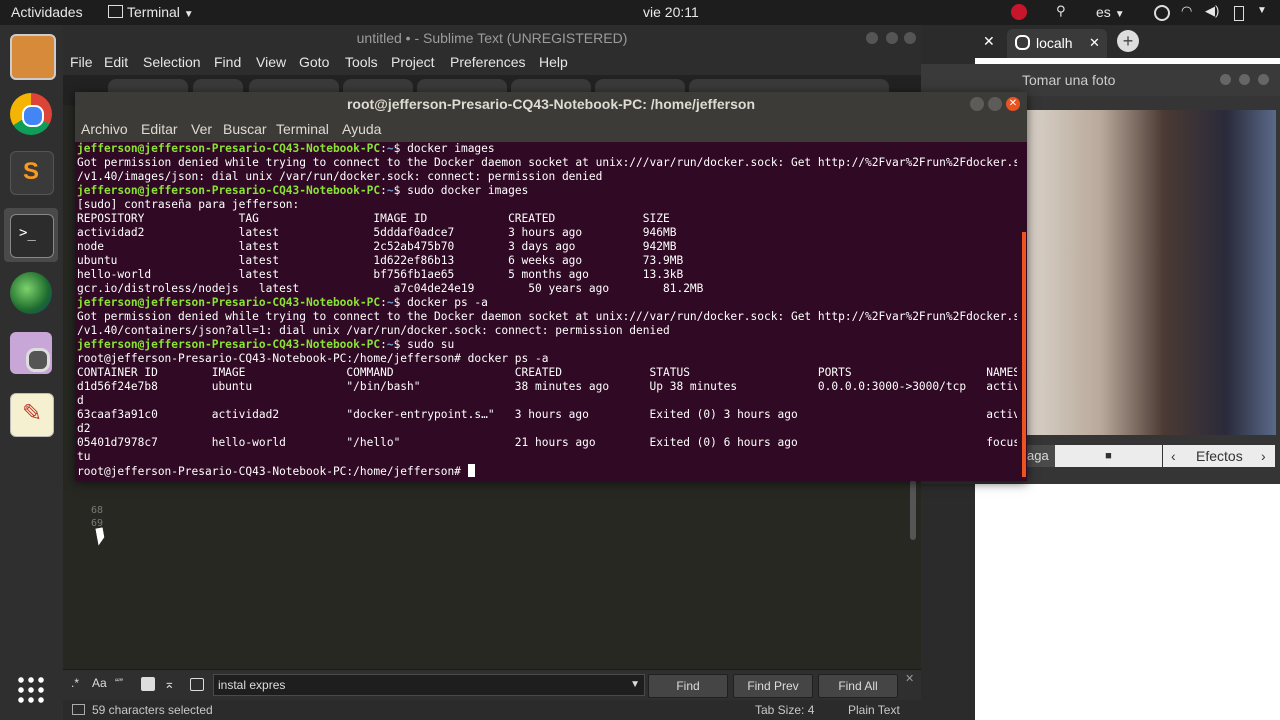  What do you see at coordinates (1219, 456) in the screenshot?
I see `effects-button: ‹ Efectos ›` at bounding box center [1219, 456].